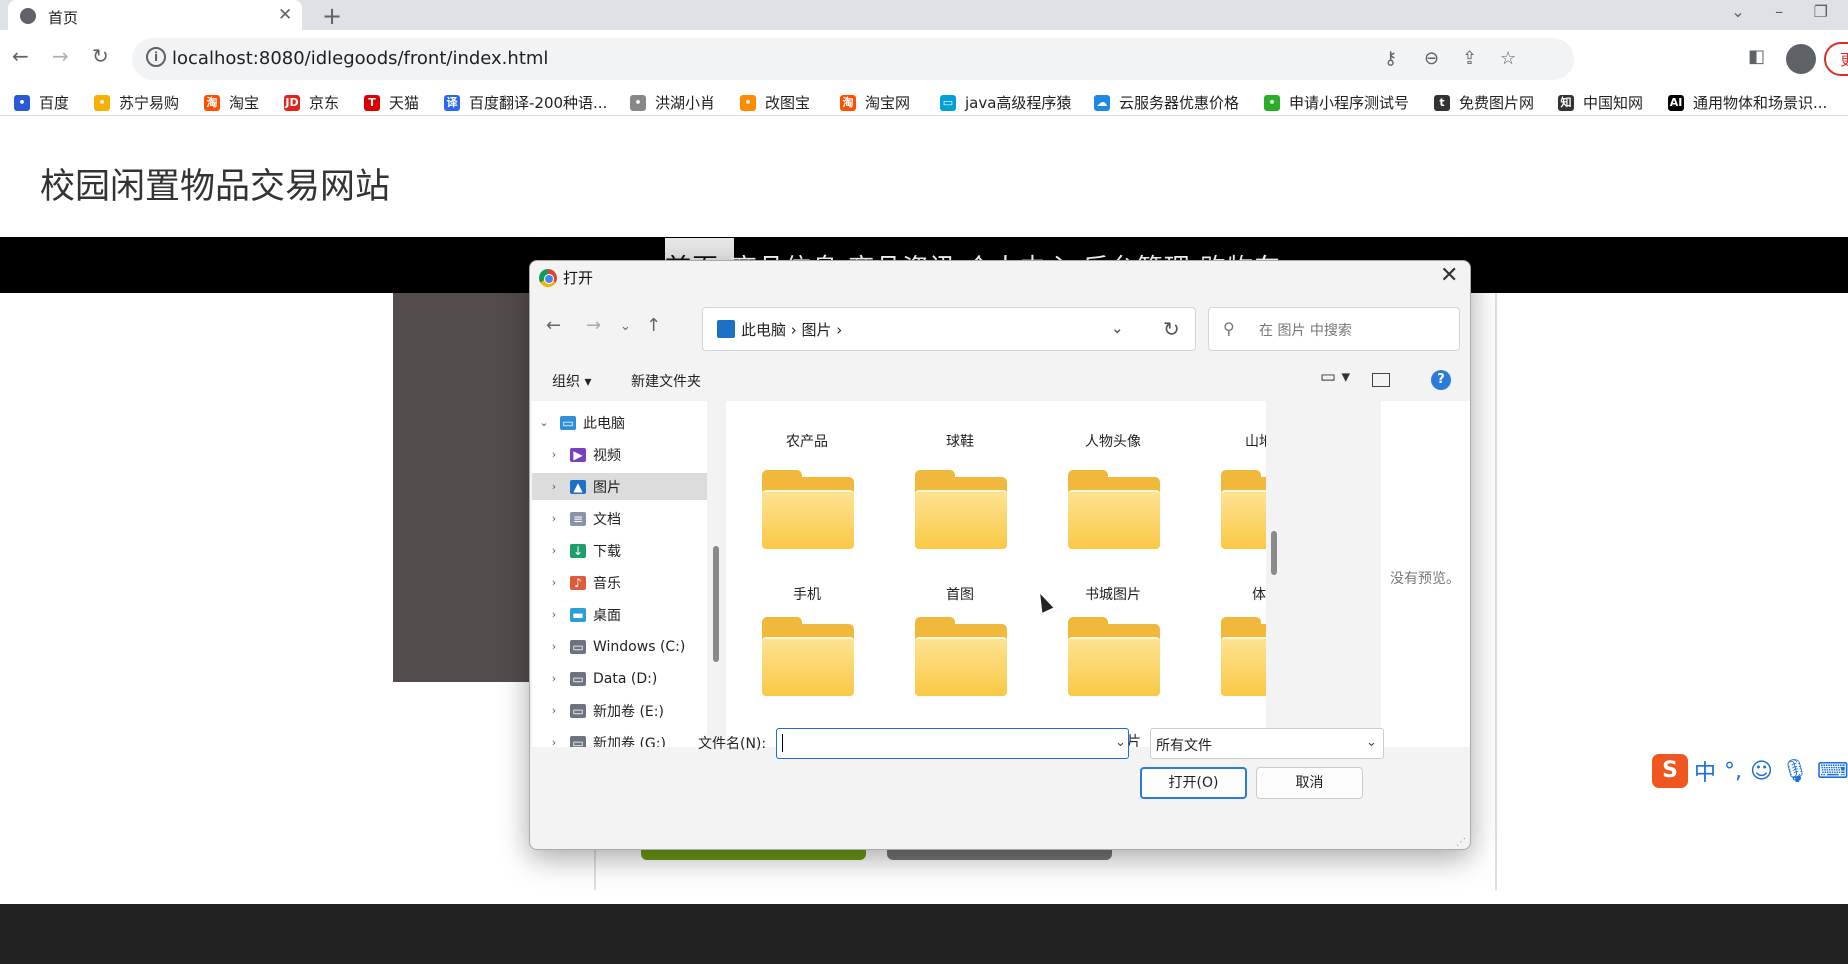 Image resolution: width=1848 pixels, height=964 pixels. What do you see at coordinates (1238, 536) in the screenshot?
I see `folder-item: 体育` at bounding box center [1238, 536].